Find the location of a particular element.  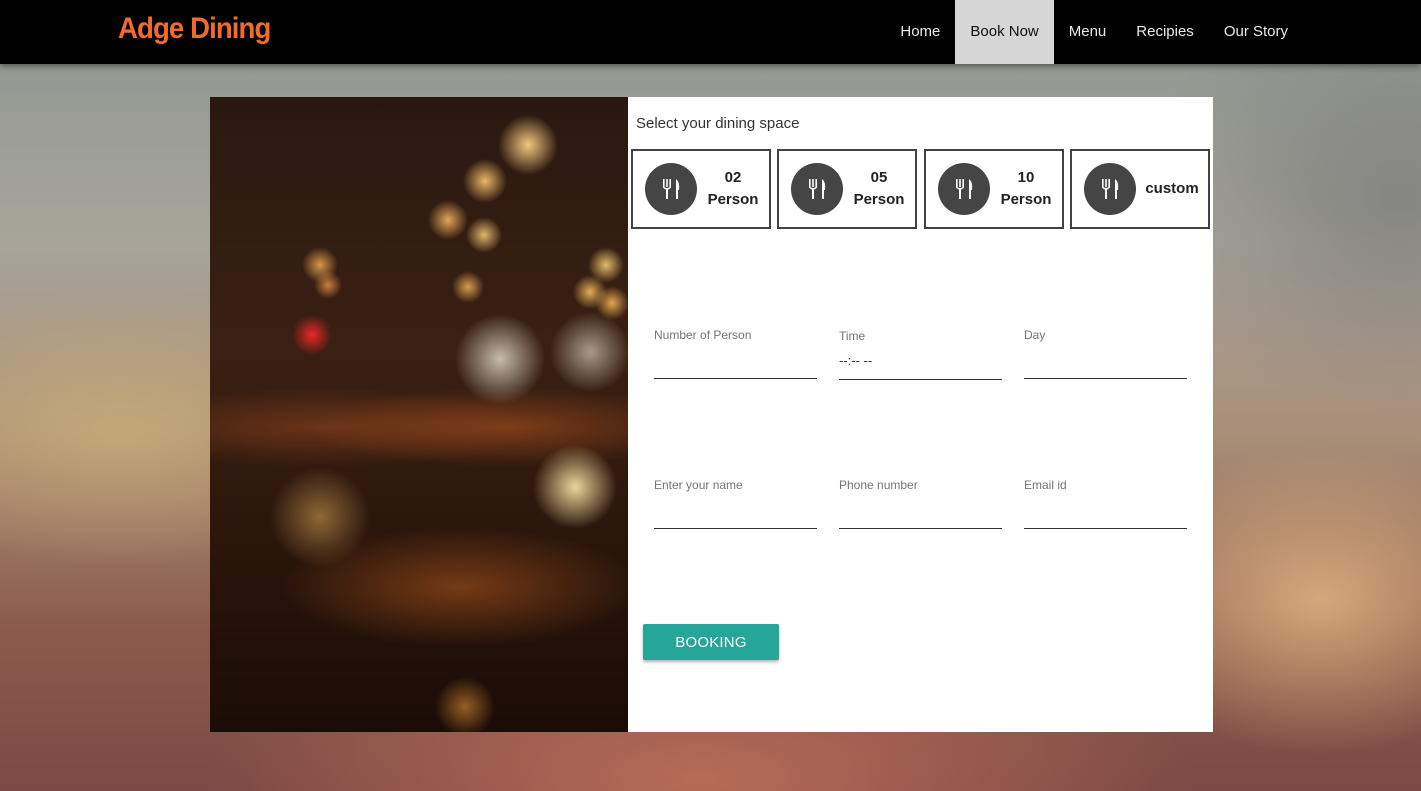

day-input is located at coordinates (1105, 363).